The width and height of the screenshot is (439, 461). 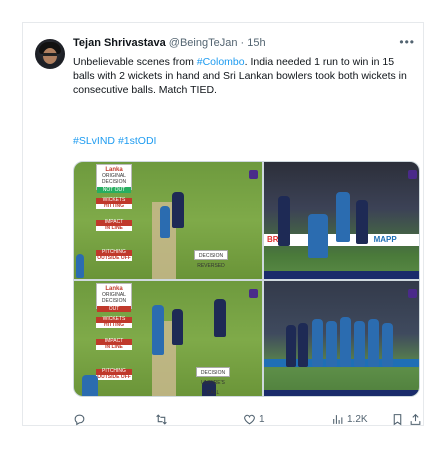 What do you see at coordinates (114, 297) in the screenshot?
I see `logo: Lanka ORIGINAL DECISION OUT` at bounding box center [114, 297].